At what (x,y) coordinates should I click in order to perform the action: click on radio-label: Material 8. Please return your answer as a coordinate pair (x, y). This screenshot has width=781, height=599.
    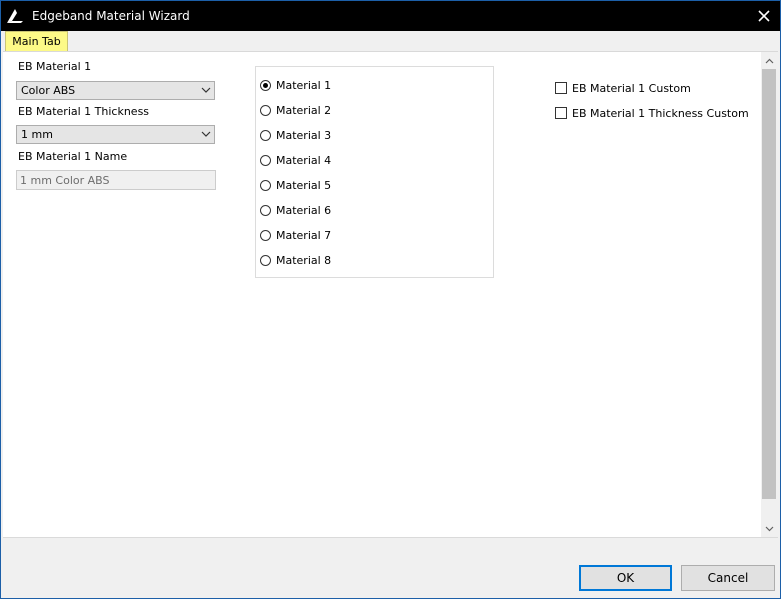
    Looking at the image, I should click on (304, 260).